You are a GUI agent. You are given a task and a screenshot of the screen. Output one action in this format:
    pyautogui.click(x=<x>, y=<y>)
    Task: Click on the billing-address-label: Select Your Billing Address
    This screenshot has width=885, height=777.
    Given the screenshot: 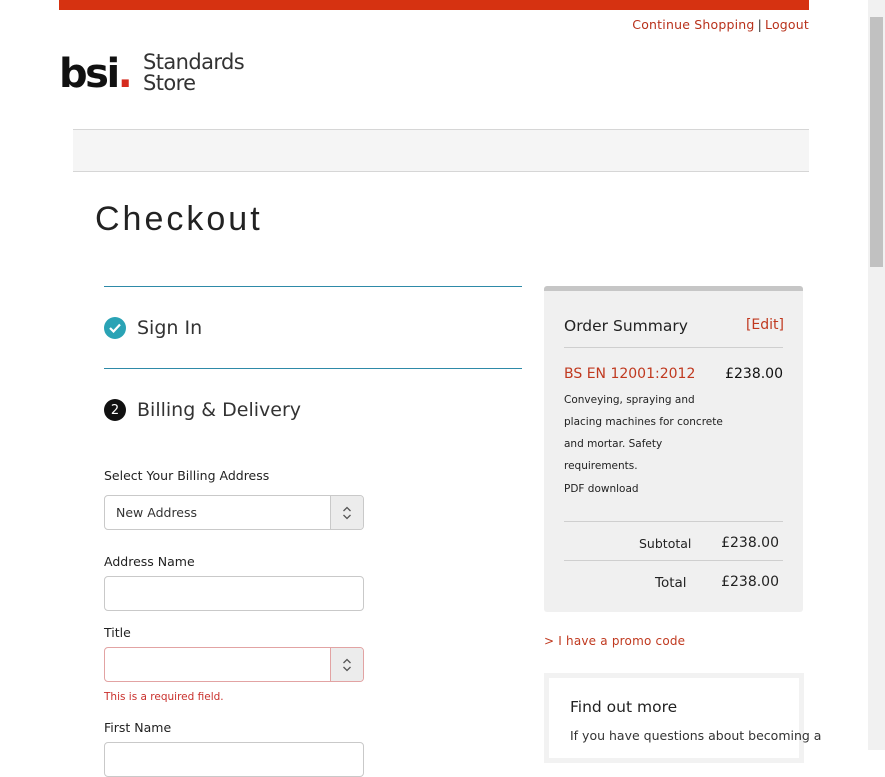 What is the action you would take?
    pyautogui.click(x=187, y=475)
    